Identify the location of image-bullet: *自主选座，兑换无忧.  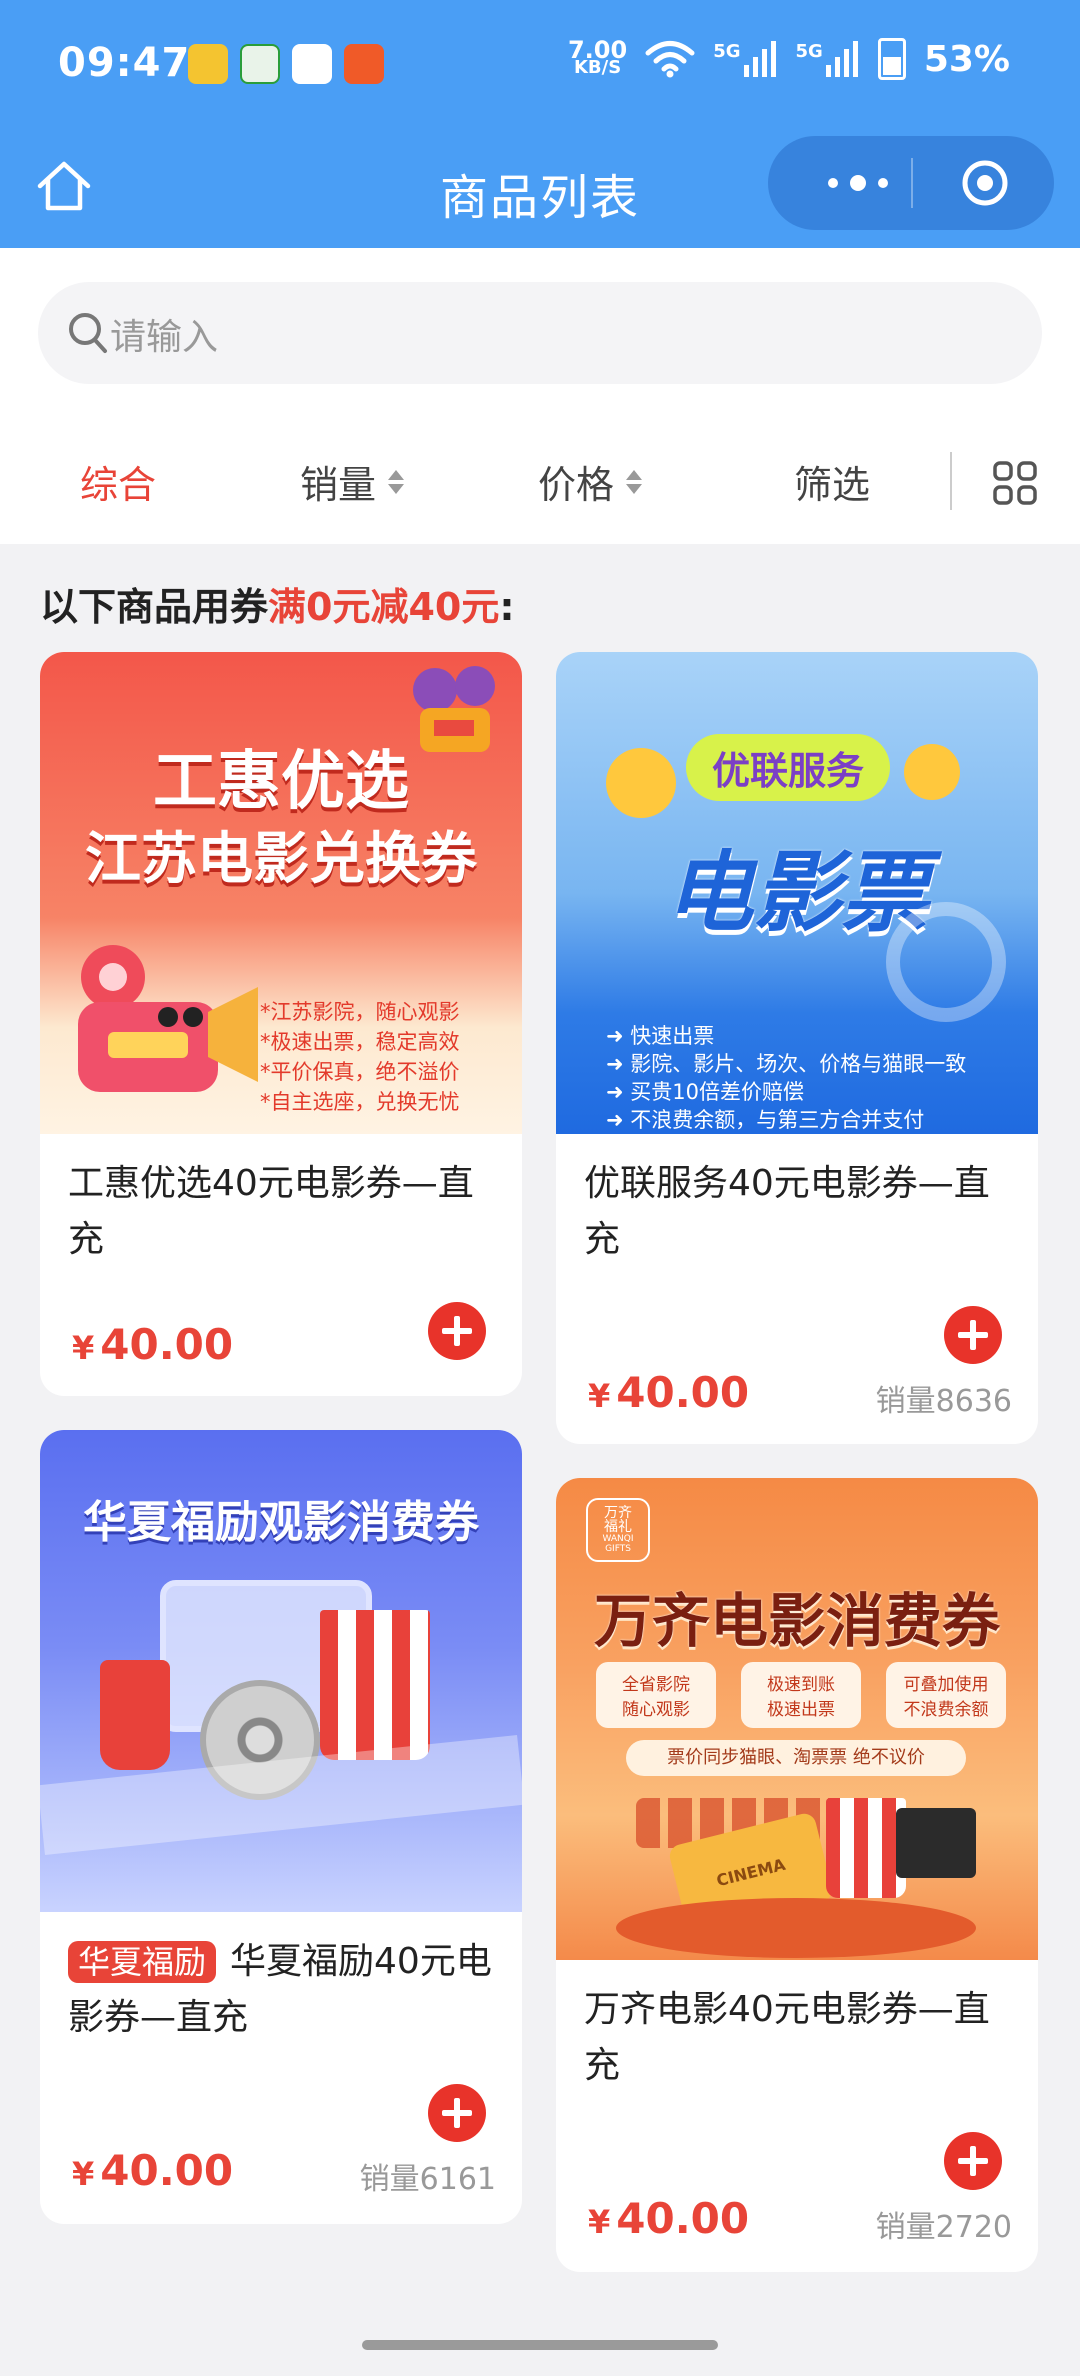
(360, 1102).